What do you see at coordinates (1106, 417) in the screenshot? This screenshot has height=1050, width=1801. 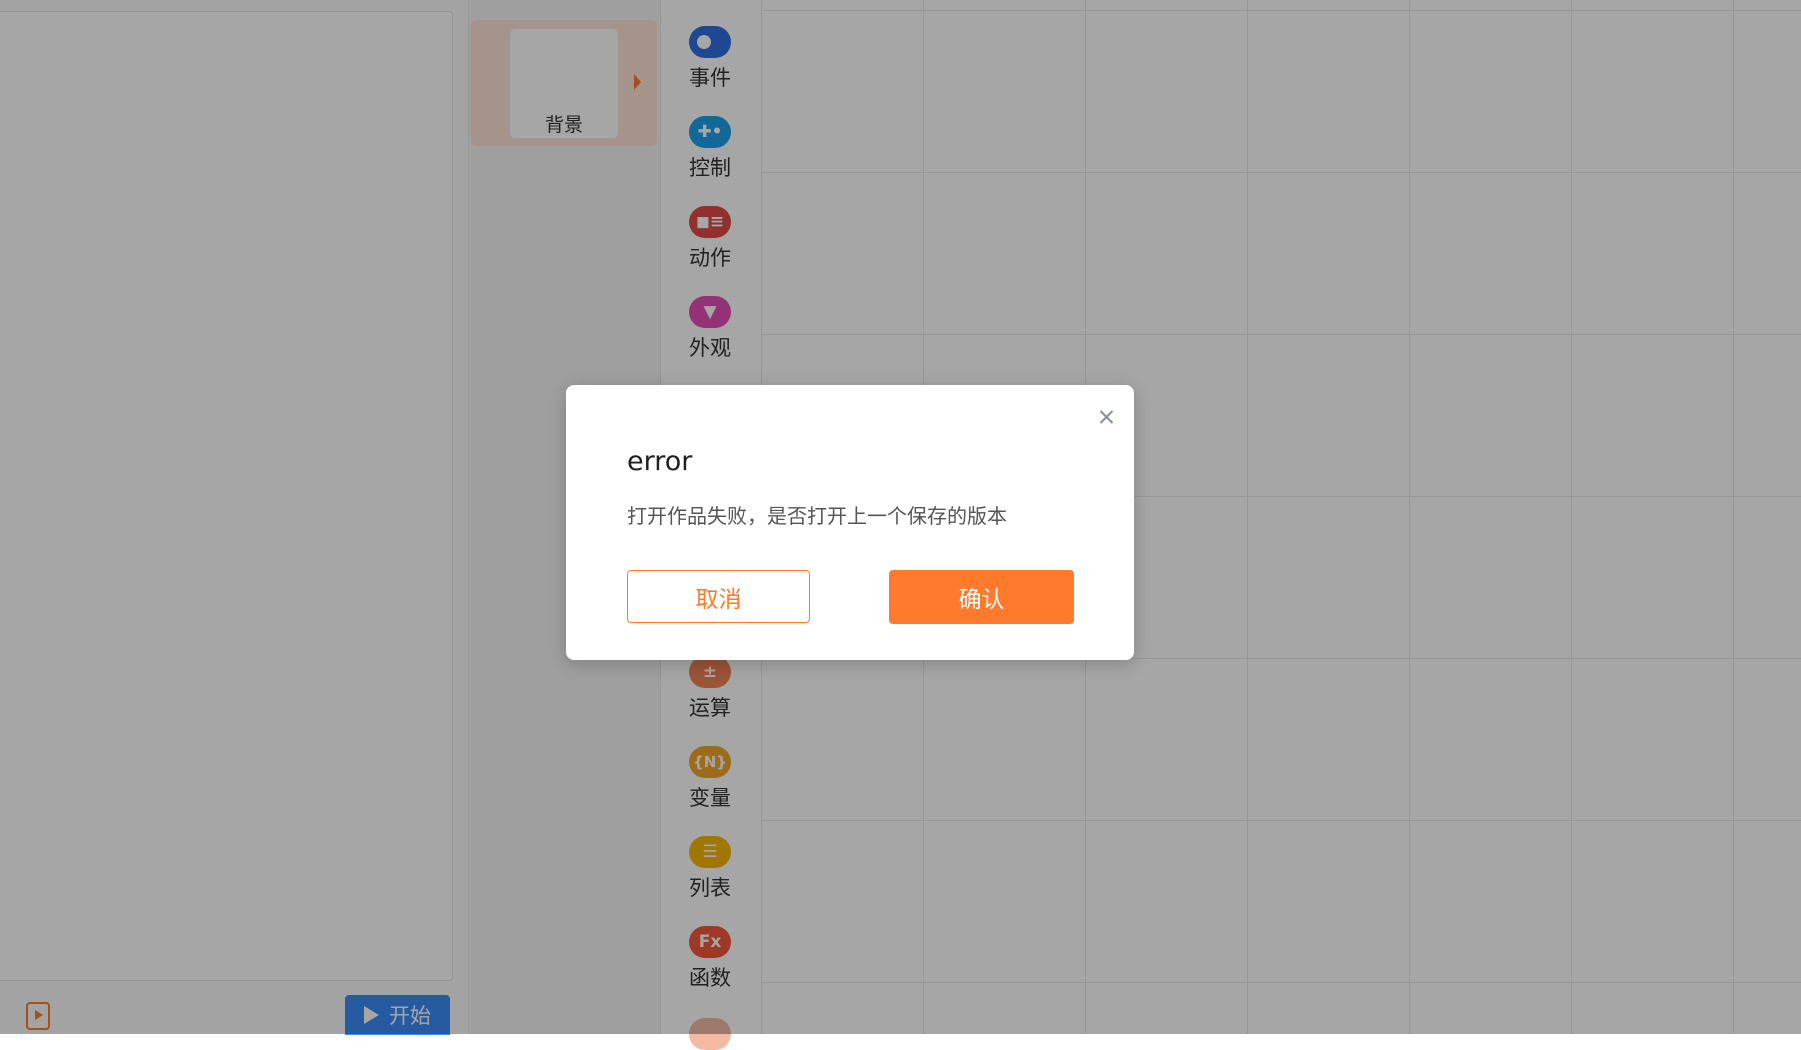 I see `close-icon` at bounding box center [1106, 417].